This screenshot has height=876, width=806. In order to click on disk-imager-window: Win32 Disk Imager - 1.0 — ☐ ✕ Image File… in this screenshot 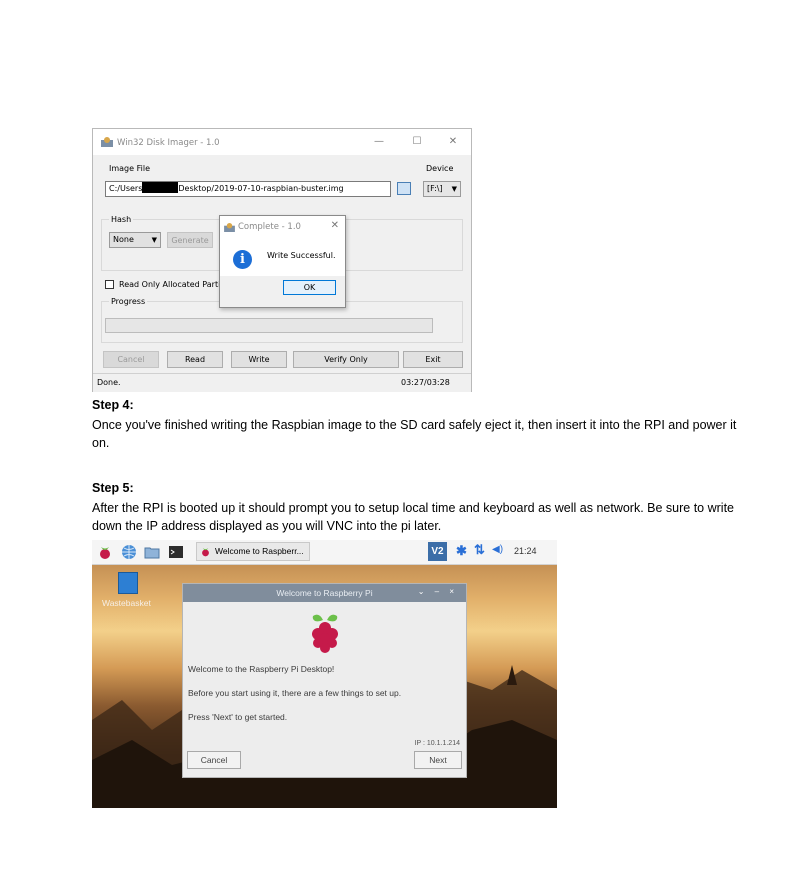, I will do `click(282, 260)`.